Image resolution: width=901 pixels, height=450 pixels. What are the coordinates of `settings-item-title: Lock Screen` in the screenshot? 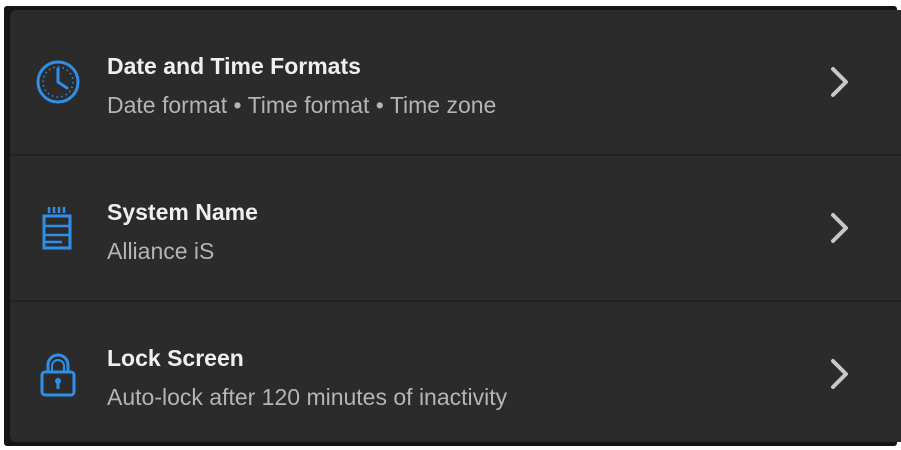 It's located at (175, 358).